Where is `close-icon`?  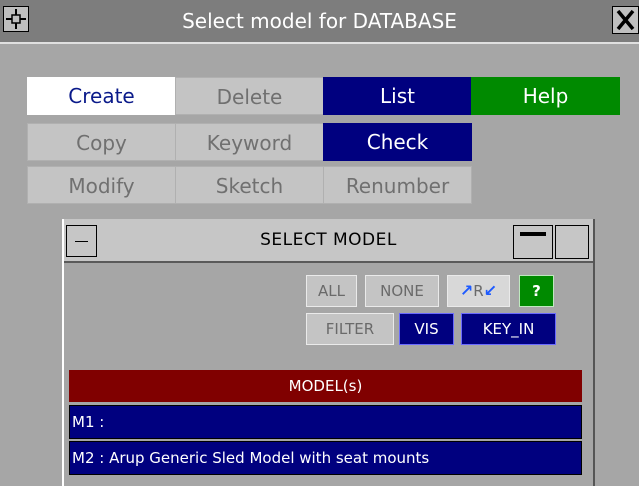
close-icon is located at coordinates (625, 20).